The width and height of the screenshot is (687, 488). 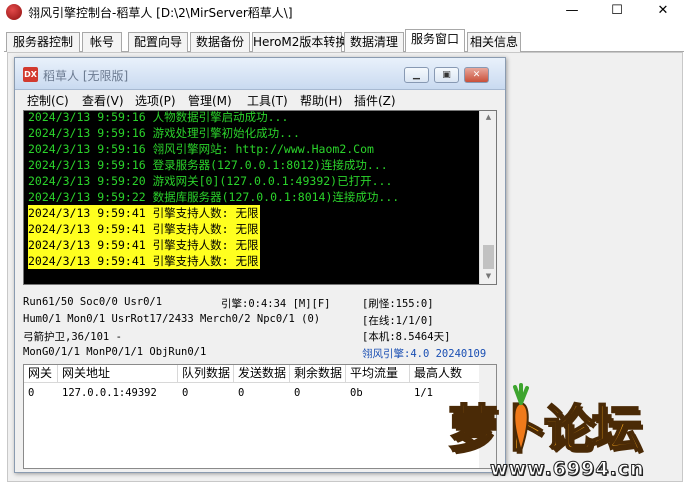 I want to click on status-engine-uptime: 引擎:0:4:34 [M][F], so click(x=276, y=304).